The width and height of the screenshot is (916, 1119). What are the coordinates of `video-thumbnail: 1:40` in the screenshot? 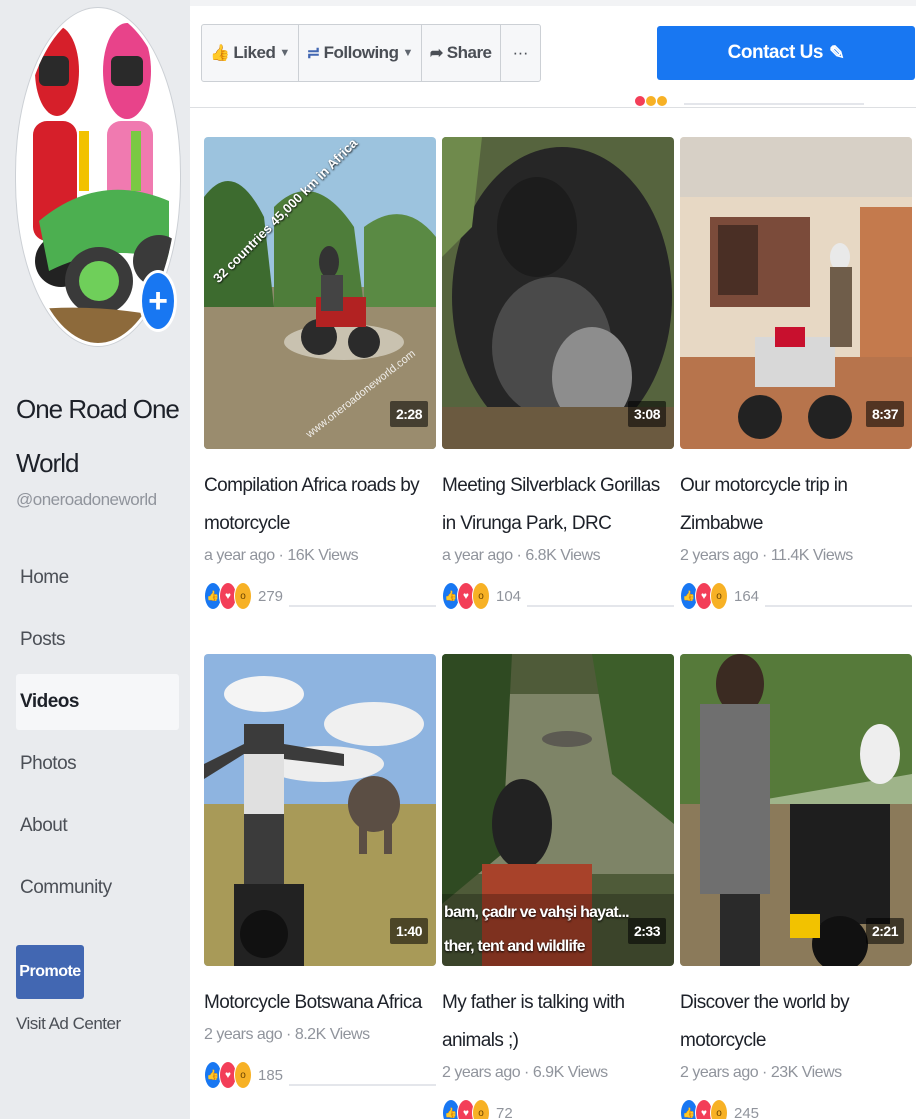 It's located at (320, 810).